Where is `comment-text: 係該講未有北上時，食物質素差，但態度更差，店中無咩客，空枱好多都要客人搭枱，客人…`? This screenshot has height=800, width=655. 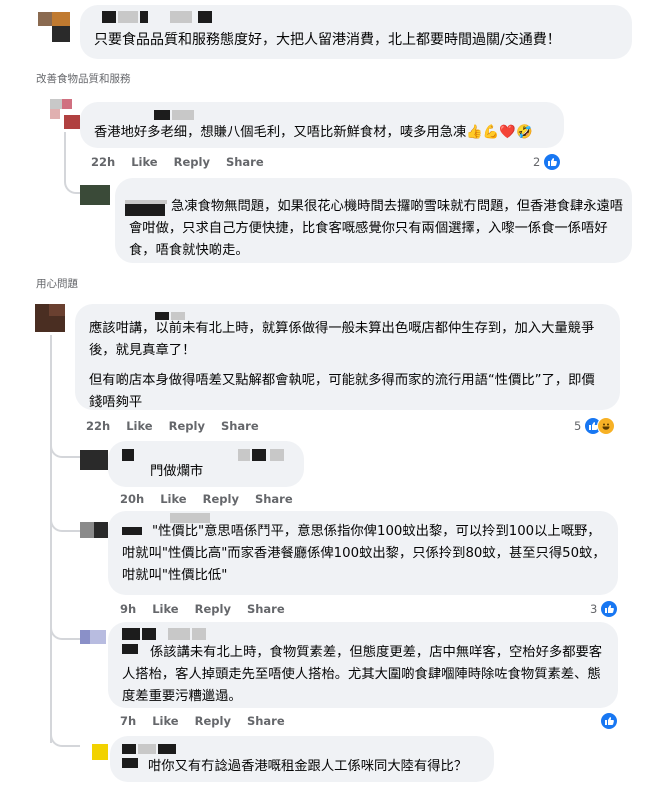 comment-text: 係該講未有北上時，食物質素差，但態度更差，店中無咩客，空枱好多都要客人搭枱，客人… is located at coordinates (362, 674).